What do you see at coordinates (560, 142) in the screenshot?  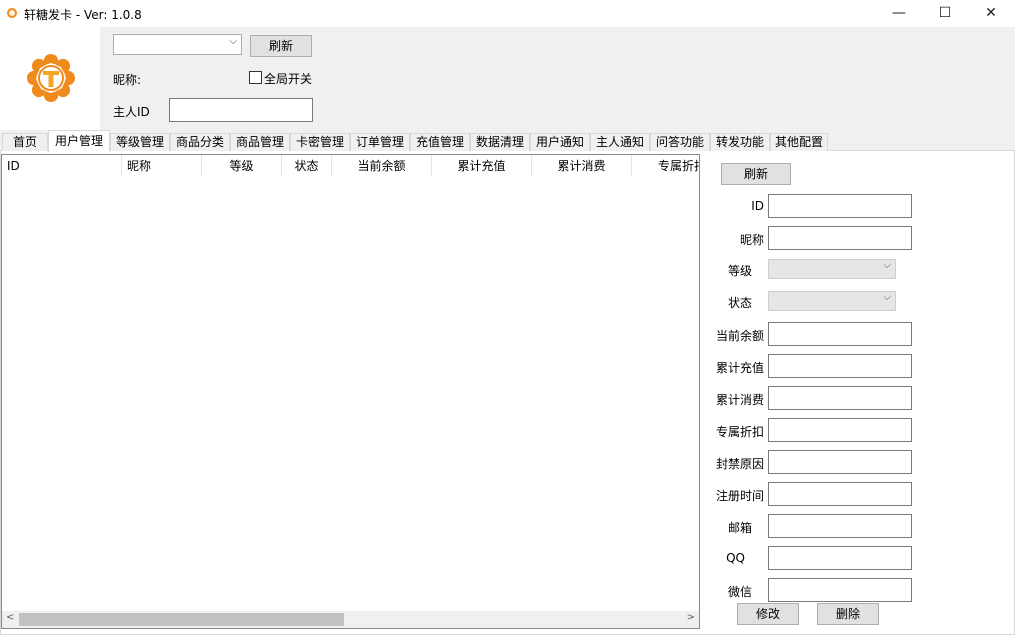 I see `tab-user-notice: 用户通知` at bounding box center [560, 142].